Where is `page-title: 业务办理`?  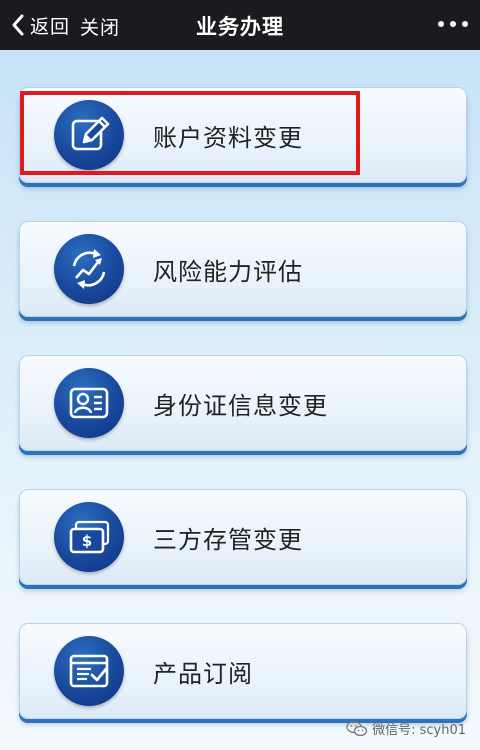
page-title: 业务办理 is located at coordinates (240, 27).